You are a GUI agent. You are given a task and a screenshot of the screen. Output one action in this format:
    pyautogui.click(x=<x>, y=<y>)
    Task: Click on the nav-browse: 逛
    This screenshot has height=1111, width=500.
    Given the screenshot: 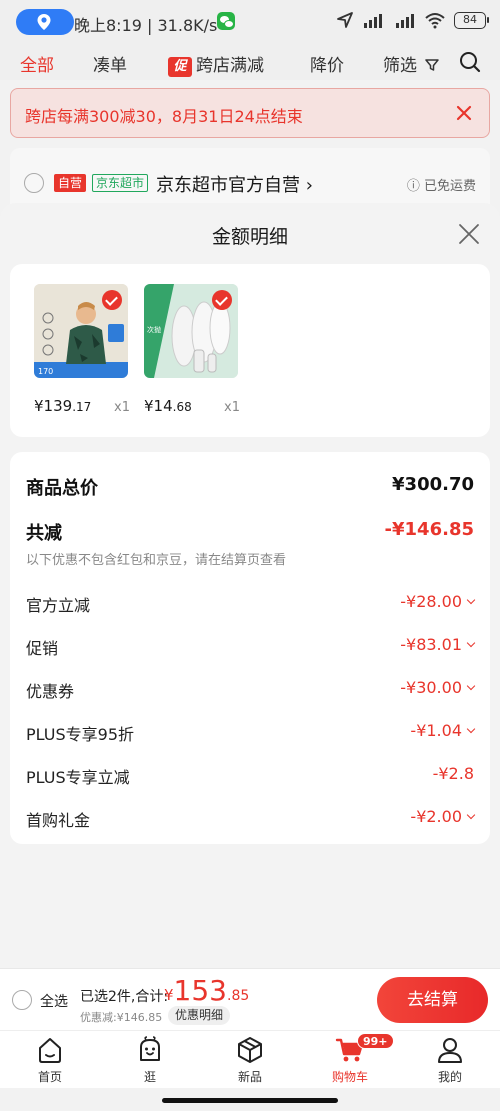 What is the action you would take?
    pyautogui.click(x=150, y=1060)
    